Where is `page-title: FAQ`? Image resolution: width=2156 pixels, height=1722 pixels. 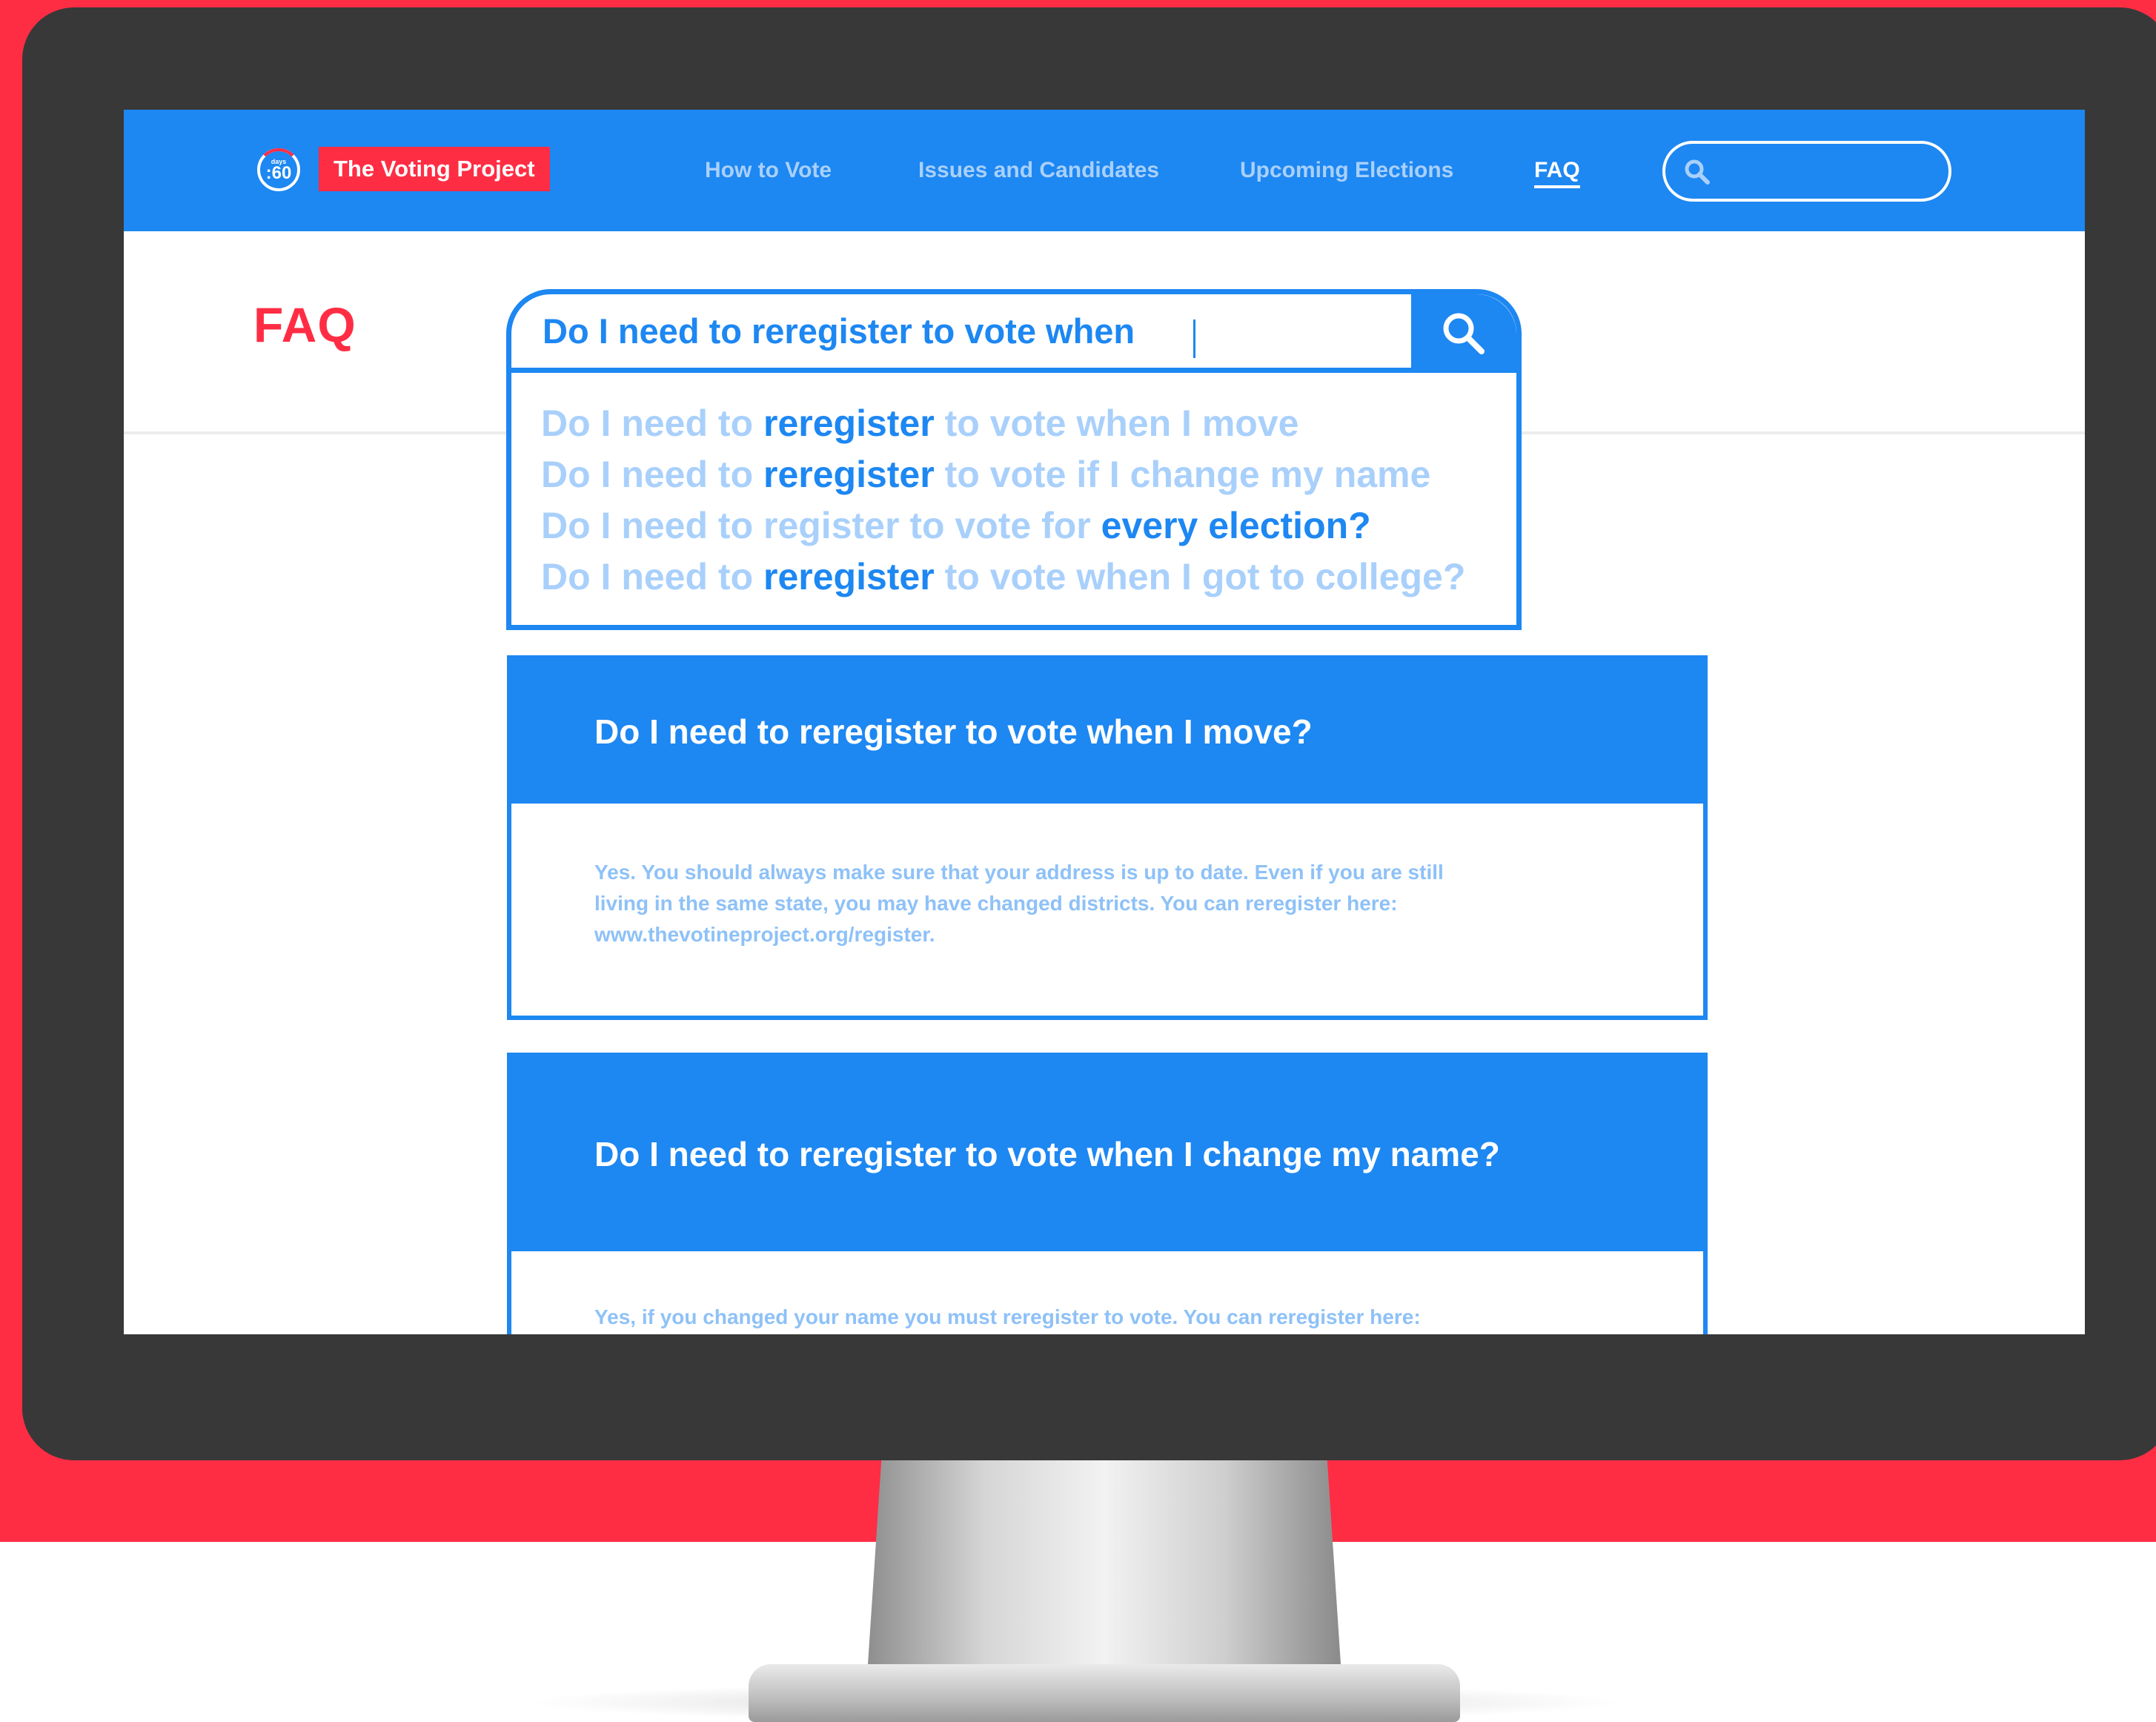 page-title: FAQ is located at coordinates (304, 324).